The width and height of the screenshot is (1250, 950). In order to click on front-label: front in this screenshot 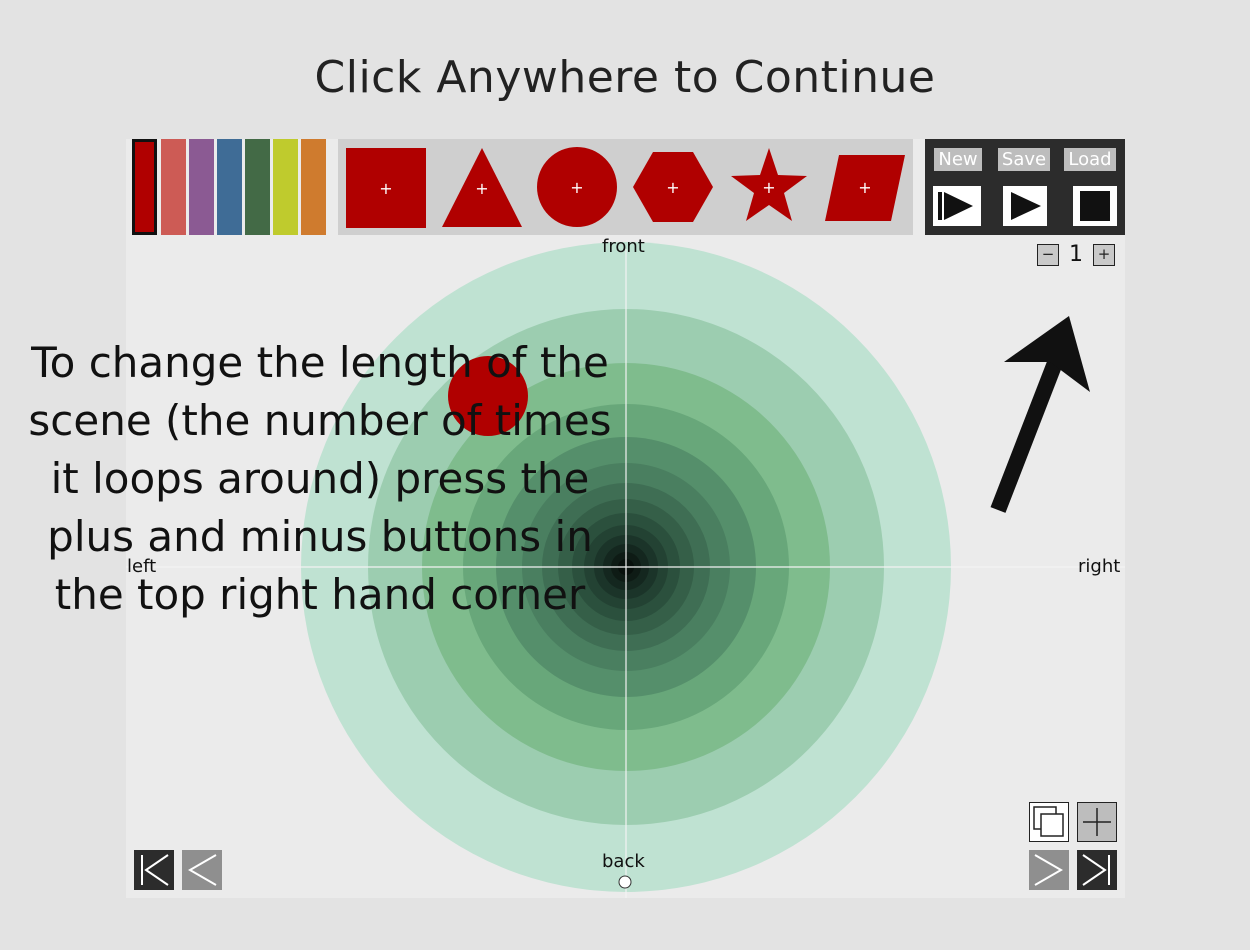, I will do `click(623, 246)`.